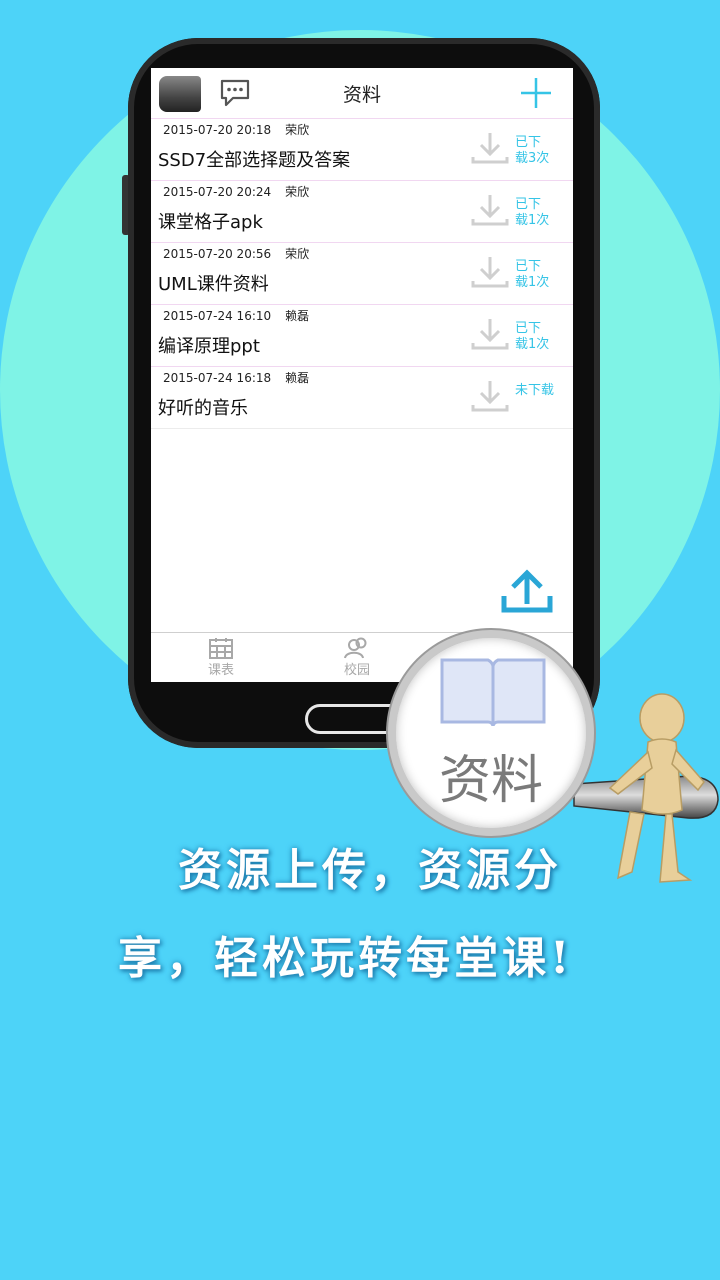 This screenshot has height=1280, width=720. Describe the element at coordinates (490, 781) in the screenshot. I see `magnifier-label: 资料` at that location.